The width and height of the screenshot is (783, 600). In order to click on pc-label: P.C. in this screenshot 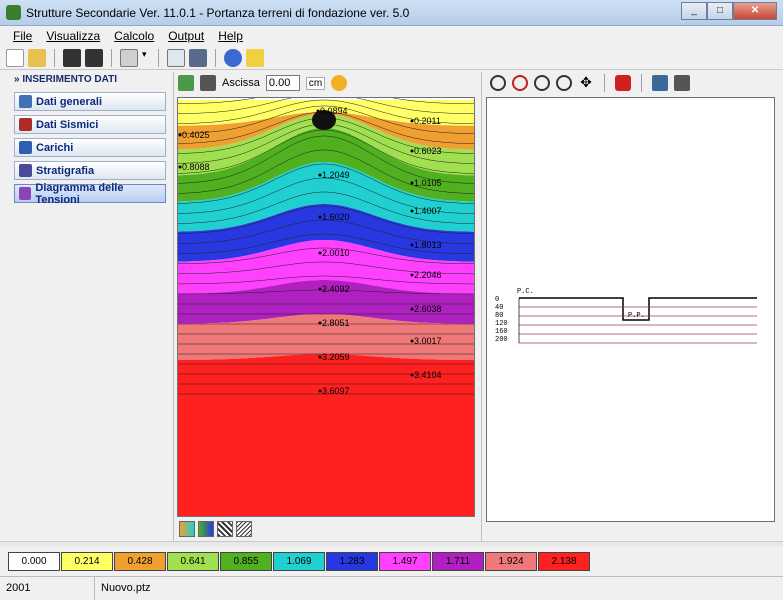, I will do `click(525, 292)`.